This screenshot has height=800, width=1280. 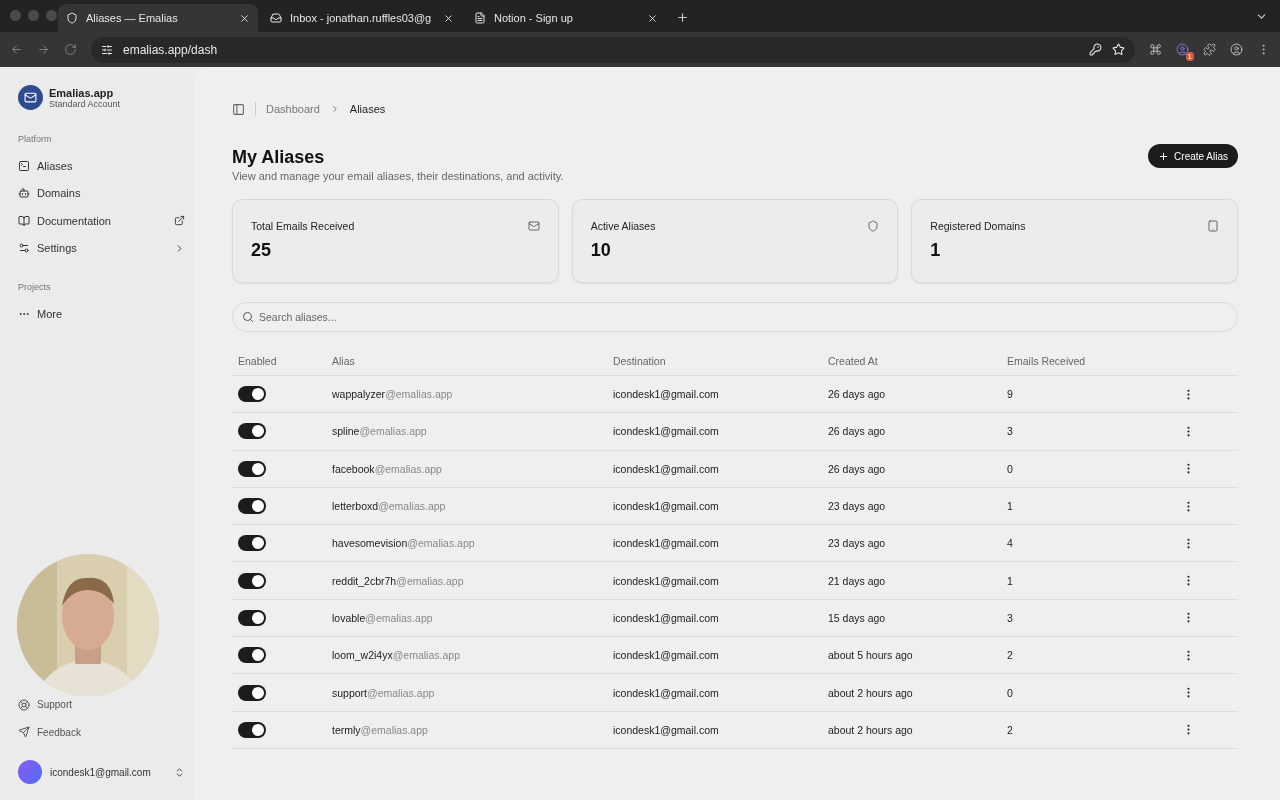 What do you see at coordinates (303, 226) in the screenshot?
I see `stat-label: Total Emails Received` at bounding box center [303, 226].